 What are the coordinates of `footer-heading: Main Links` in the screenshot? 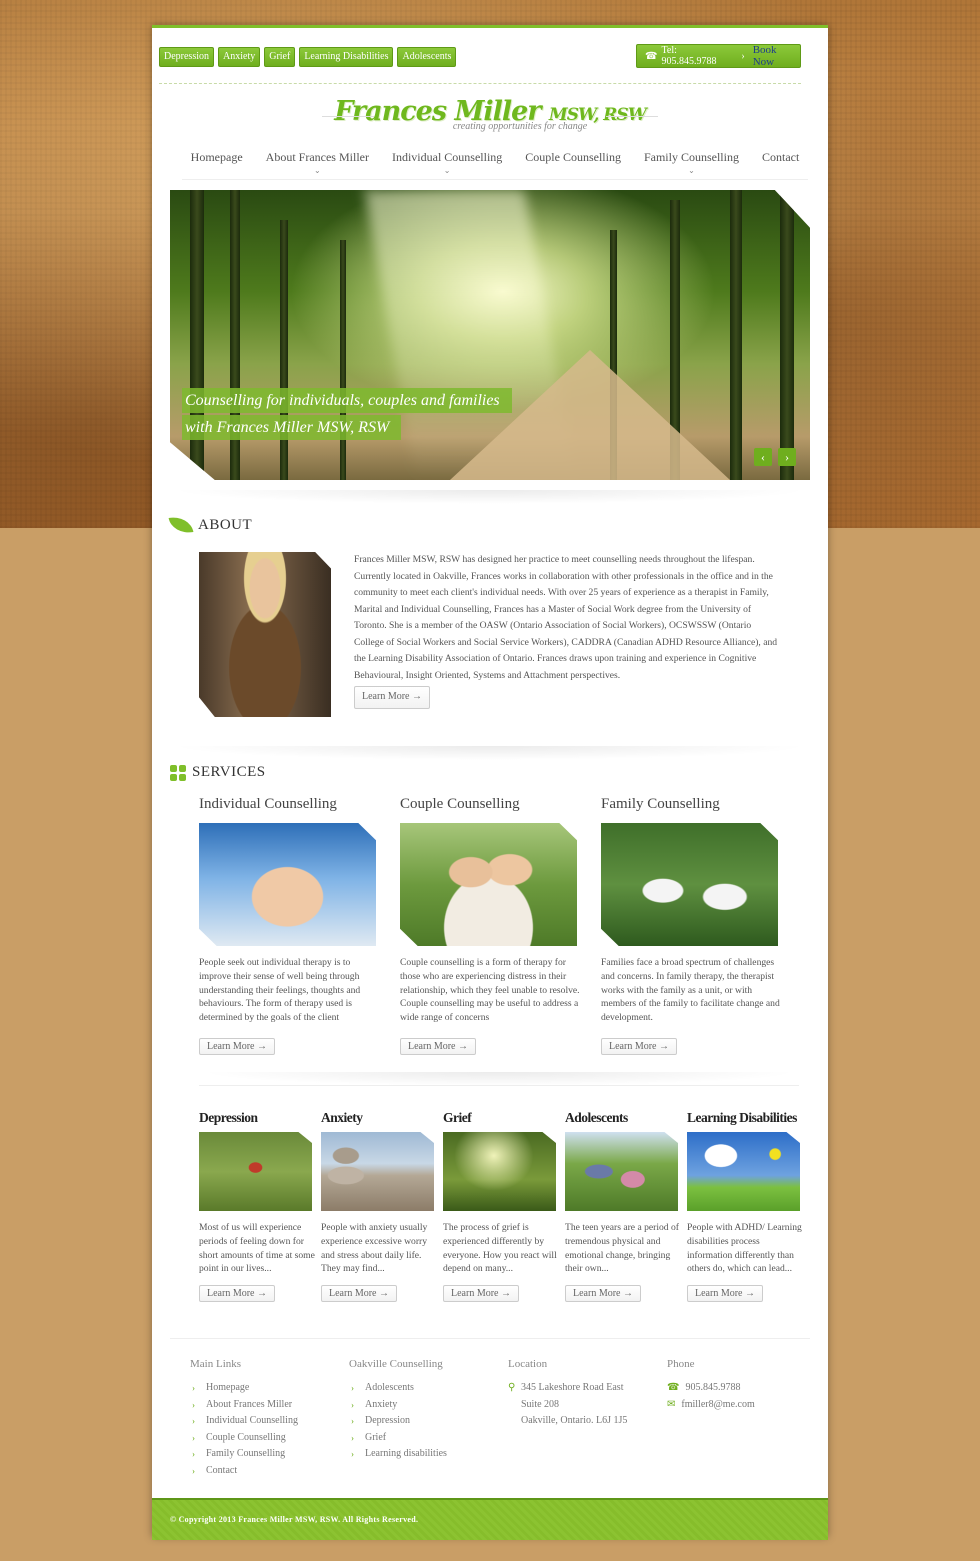 It's located at (216, 1364).